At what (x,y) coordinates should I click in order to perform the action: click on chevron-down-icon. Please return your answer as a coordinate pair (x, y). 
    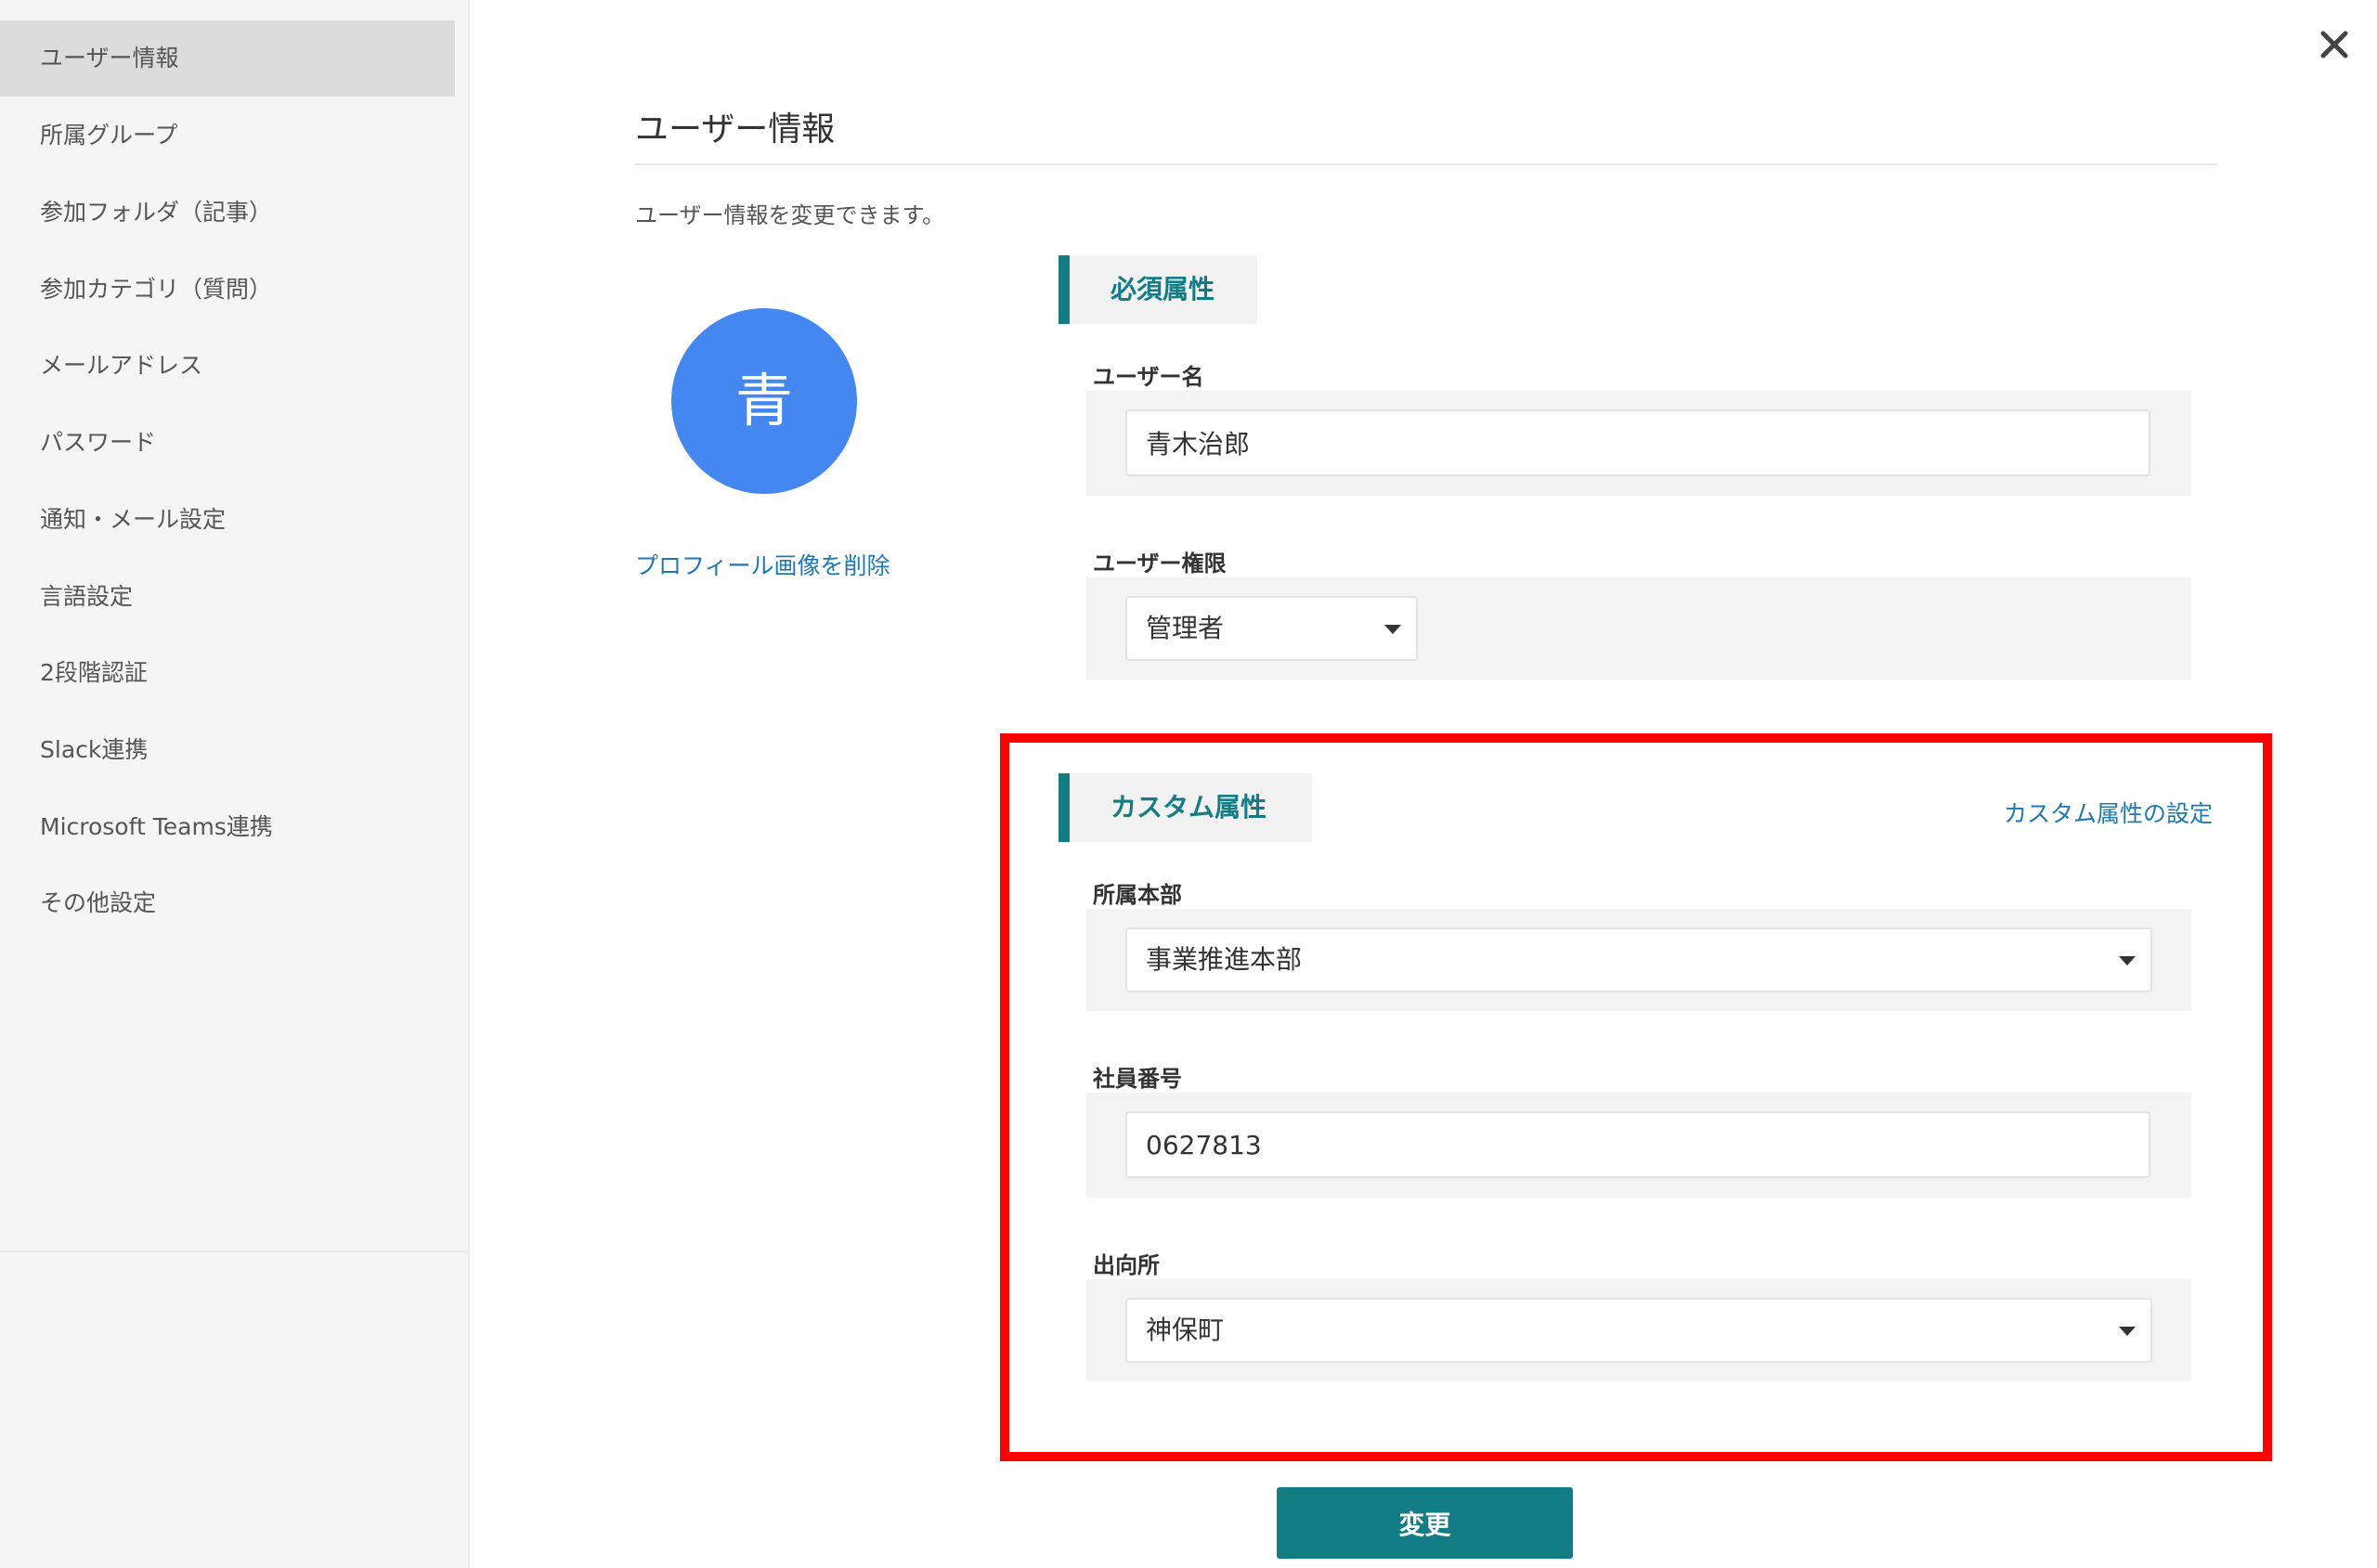
    Looking at the image, I should click on (1392, 629).